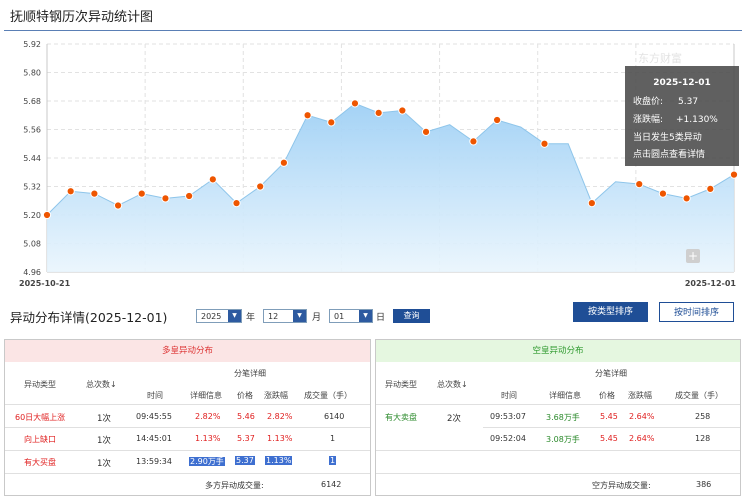 The height and width of the screenshot is (500, 748). Describe the element at coordinates (688, 102) in the screenshot. I see `tooltip-close-value: 5.37` at that location.